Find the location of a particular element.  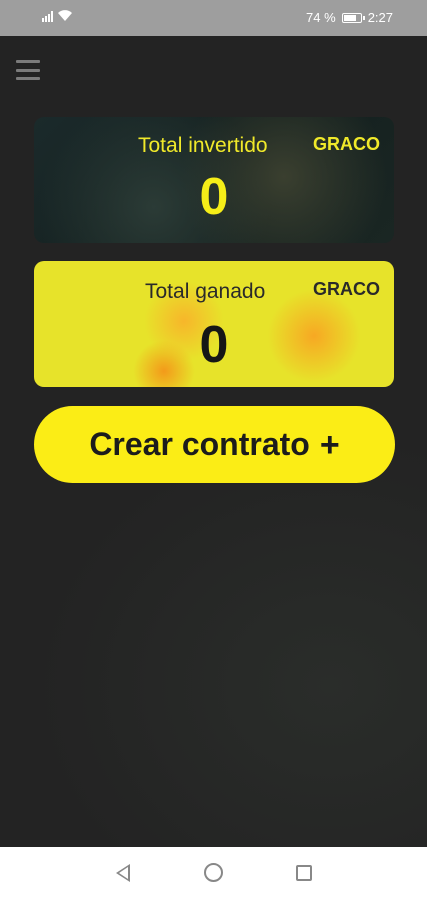

recent-apps-icon is located at coordinates (304, 873).